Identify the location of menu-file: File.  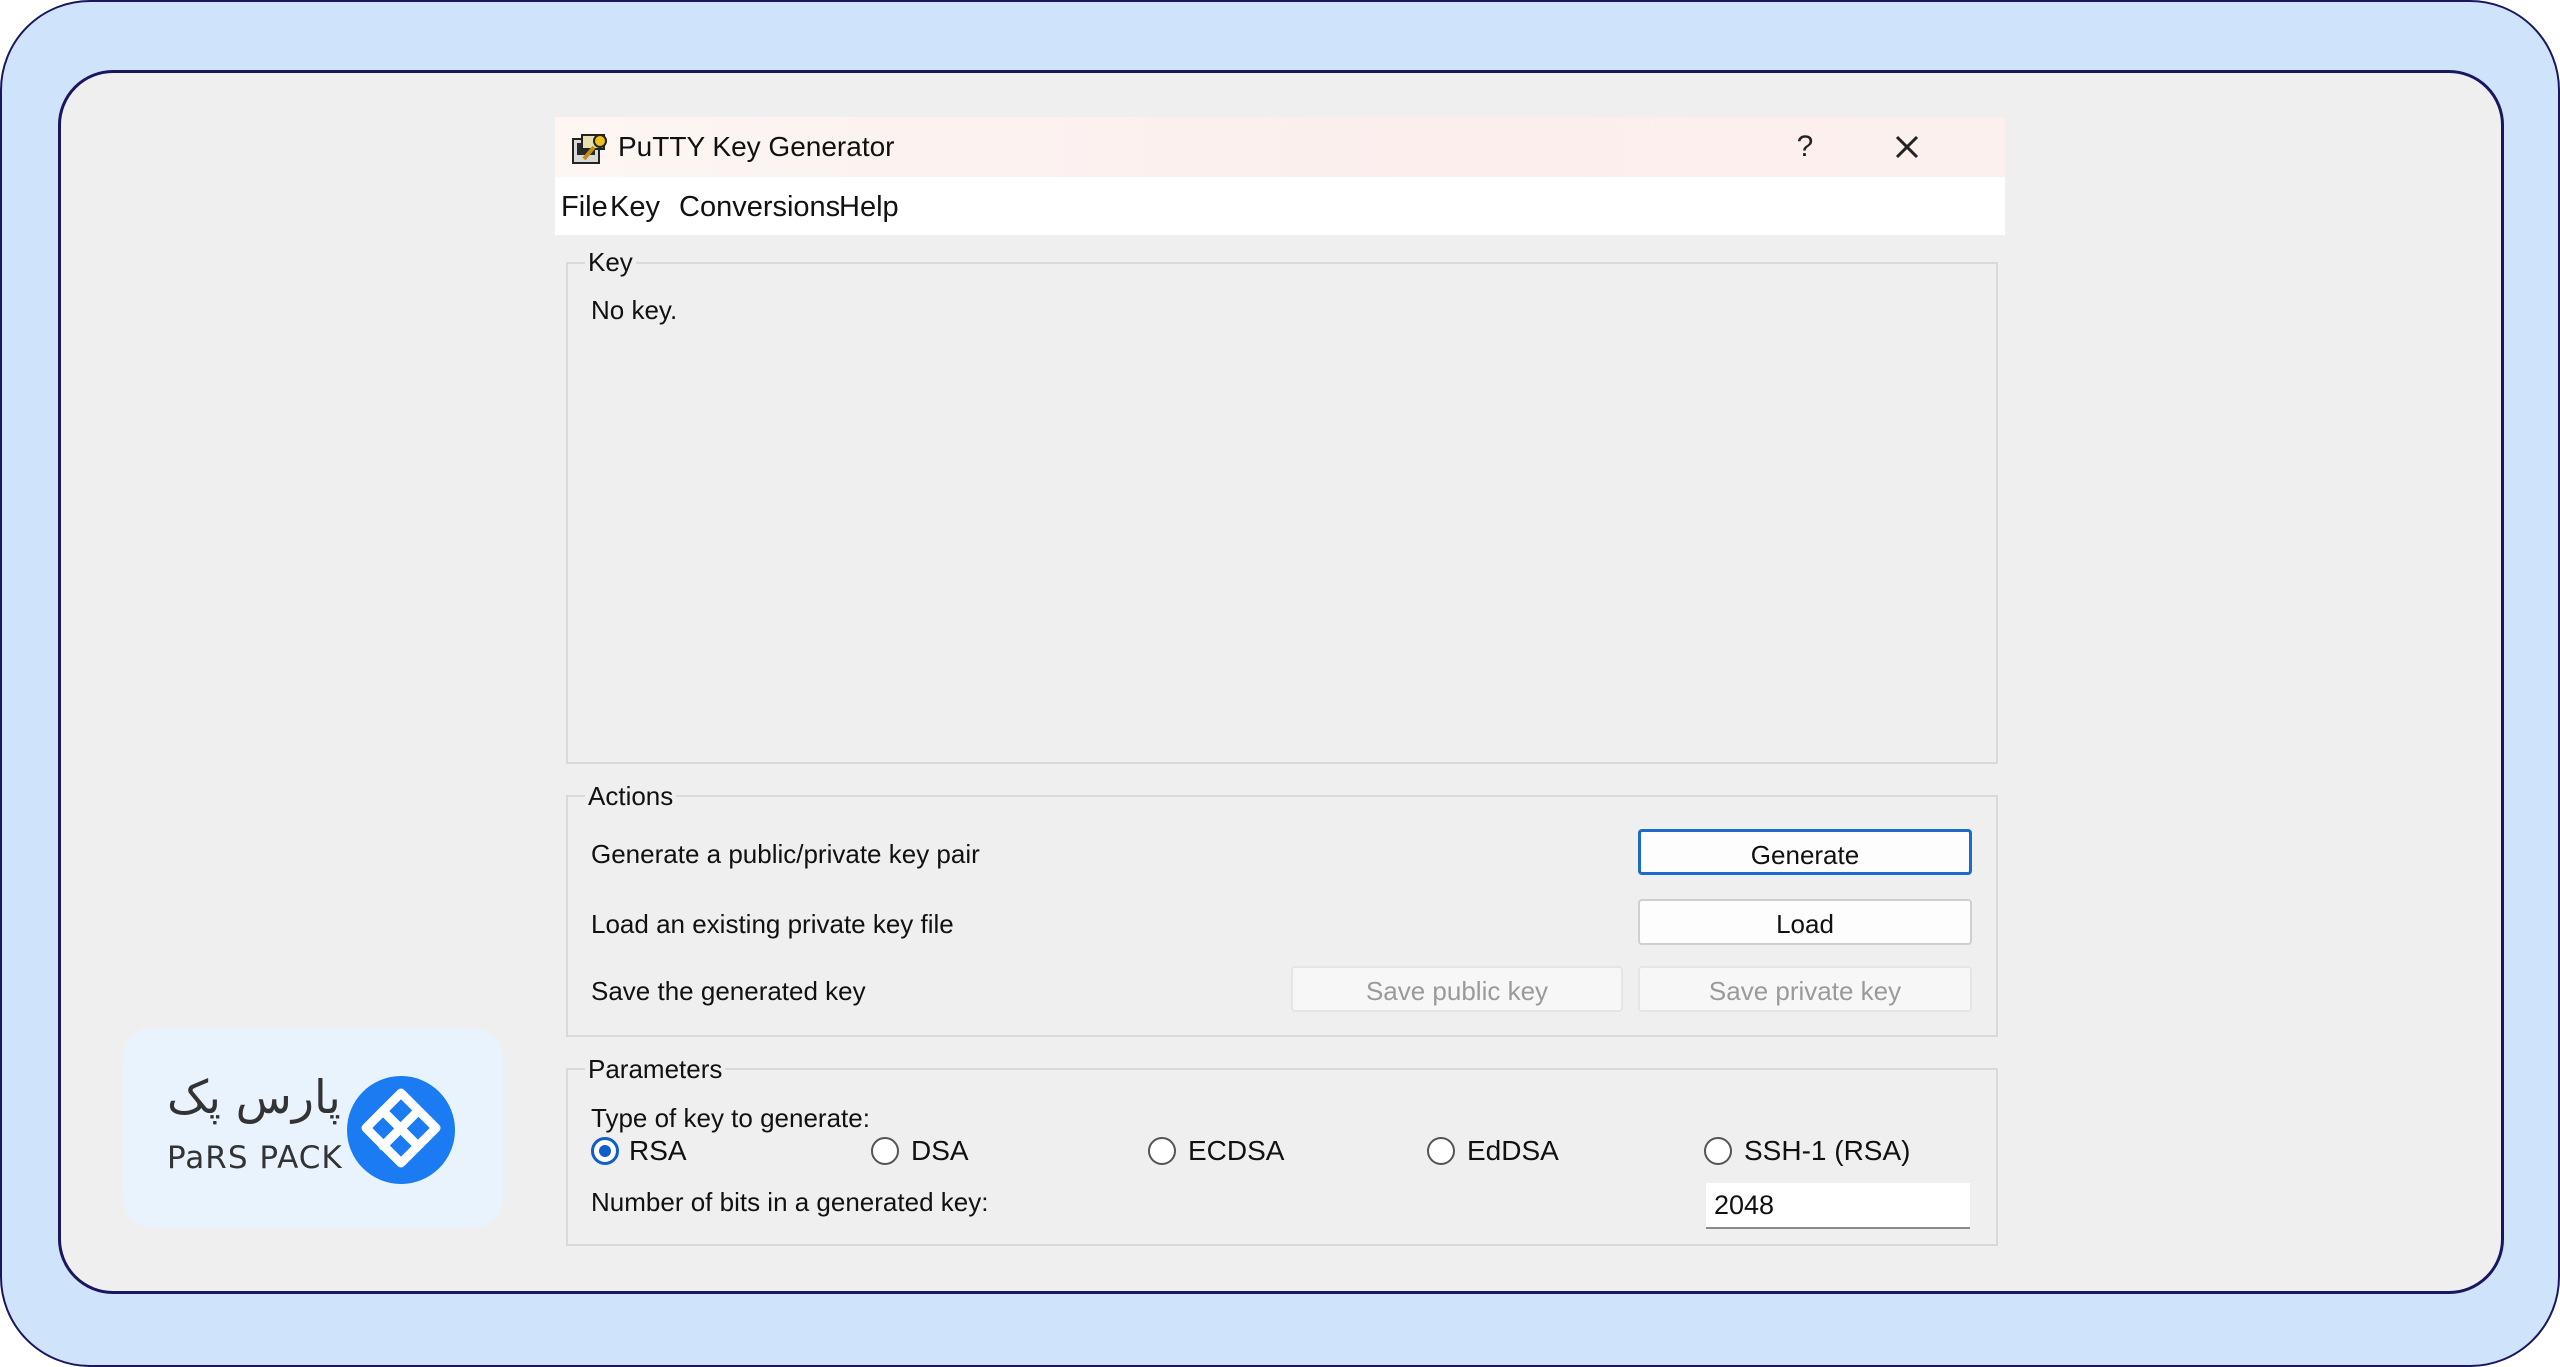
(584, 207).